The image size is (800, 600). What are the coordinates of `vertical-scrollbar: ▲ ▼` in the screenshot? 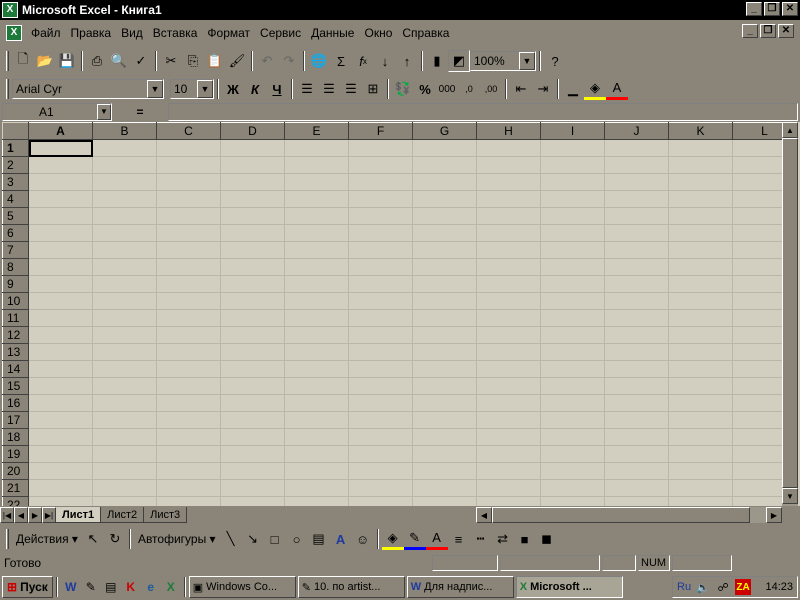 It's located at (790, 314).